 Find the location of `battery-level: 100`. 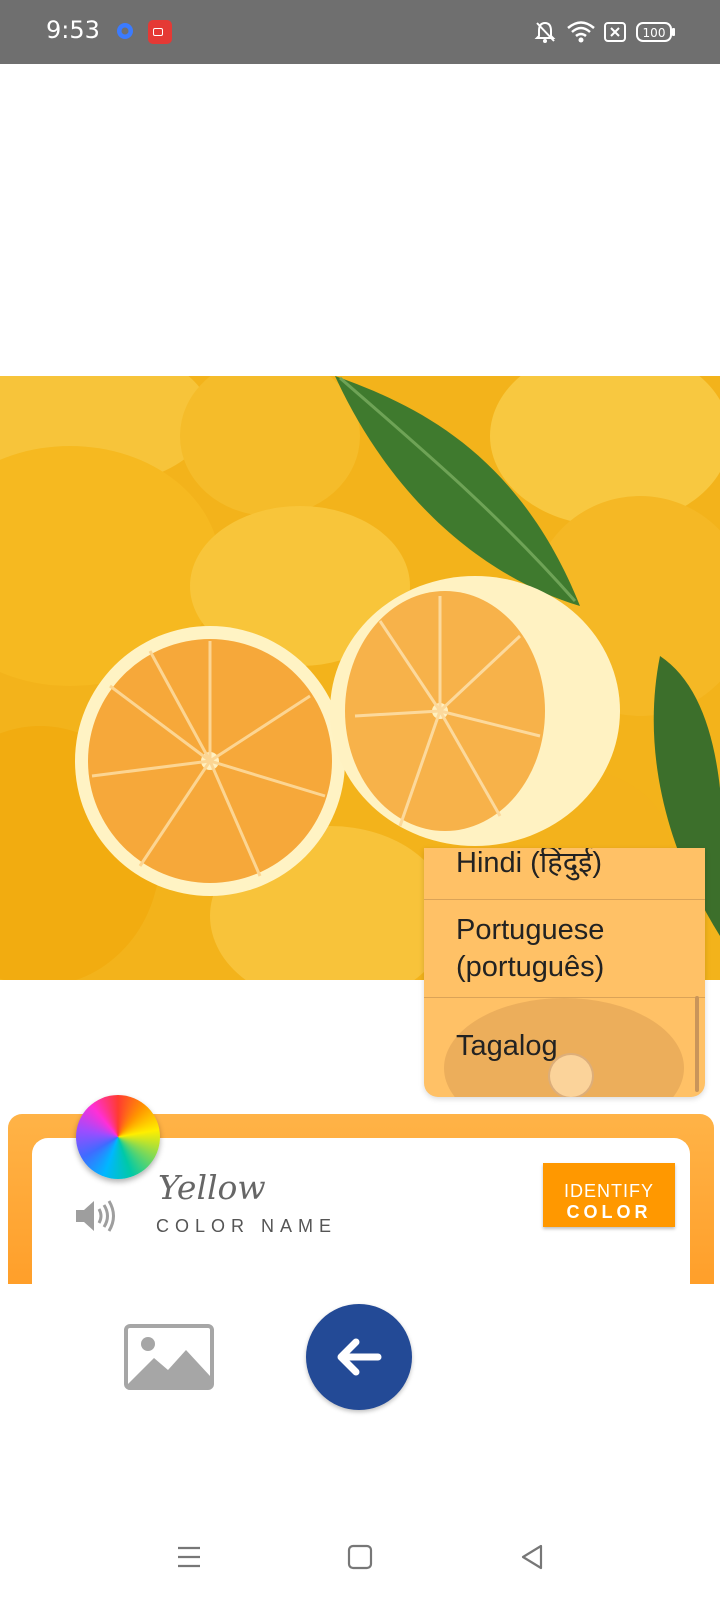

battery-level: 100 is located at coordinates (654, 33).